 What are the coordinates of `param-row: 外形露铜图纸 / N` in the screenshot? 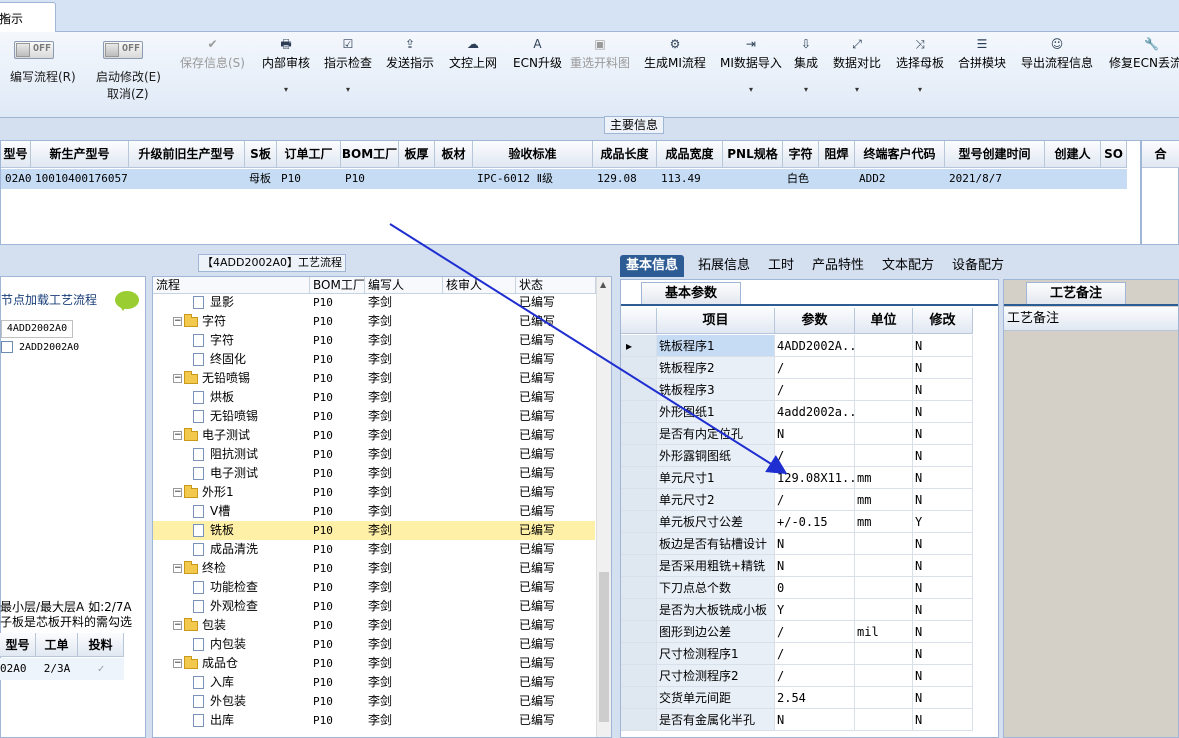 It's located at (809, 456).